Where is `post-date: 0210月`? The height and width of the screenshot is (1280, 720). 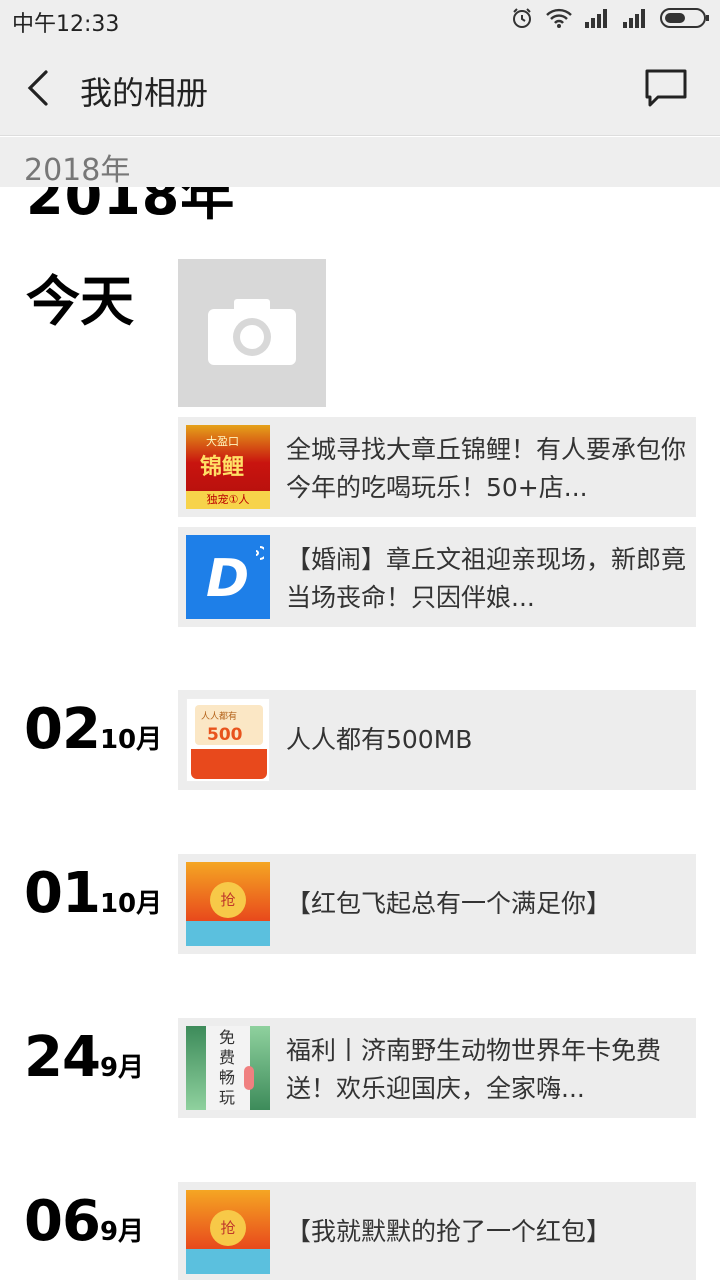
post-date: 0210月 is located at coordinates (93, 729).